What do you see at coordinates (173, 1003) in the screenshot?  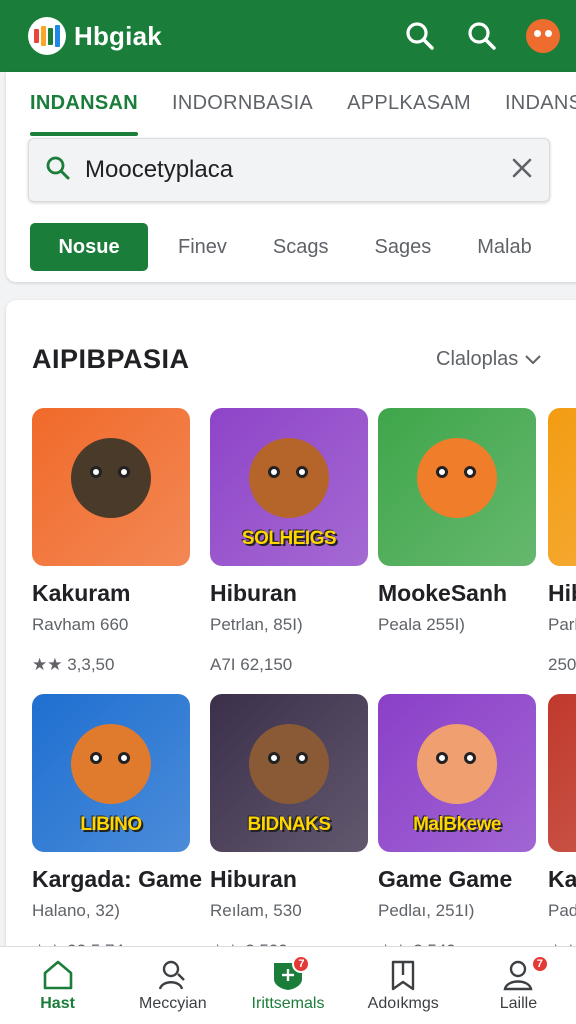 I see `nav-label: Meccyian` at bounding box center [173, 1003].